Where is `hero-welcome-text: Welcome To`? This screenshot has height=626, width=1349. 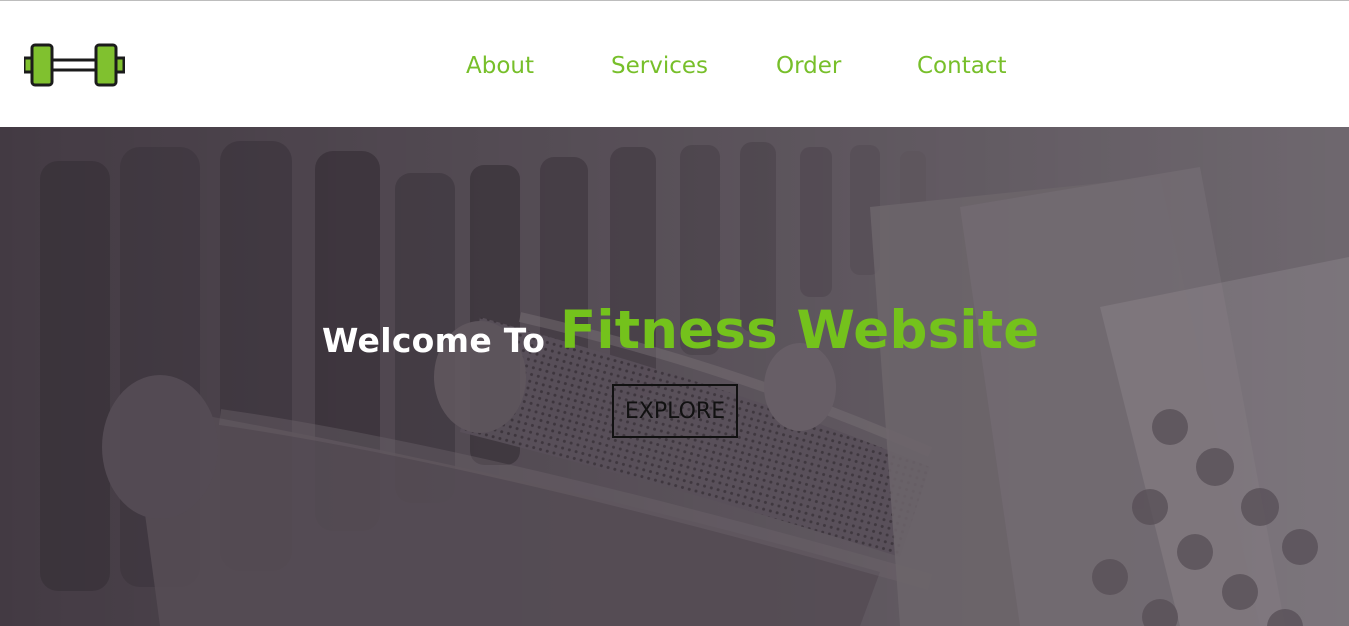
hero-welcome-text: Welcome To is located at coordinates (434, 340).